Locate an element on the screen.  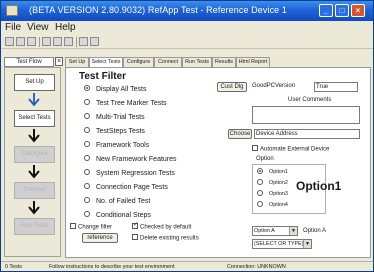
flow-step-configure: Configure is located at coordinates (34, 154).